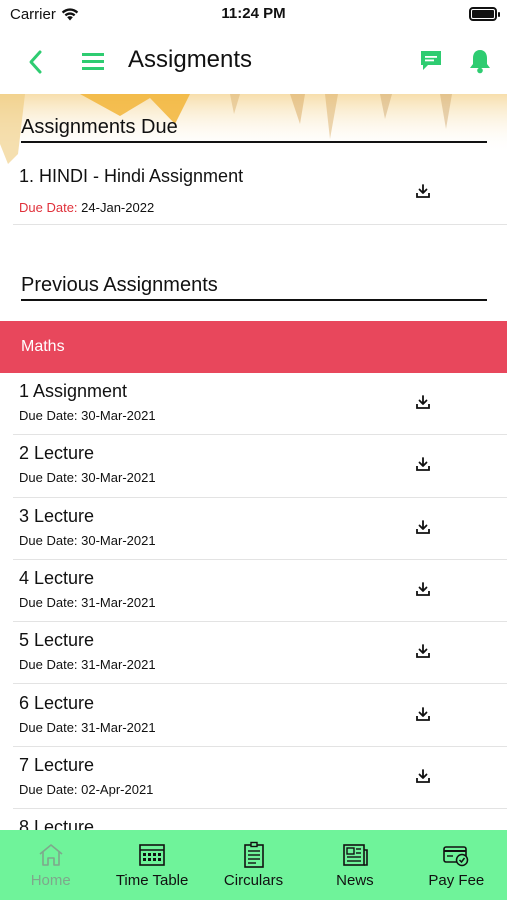 The image size is (507, 900). What do you see at coordinates (484, 14) in the screenshot?
I see `battery-icon` at bounding box center [484, 14].